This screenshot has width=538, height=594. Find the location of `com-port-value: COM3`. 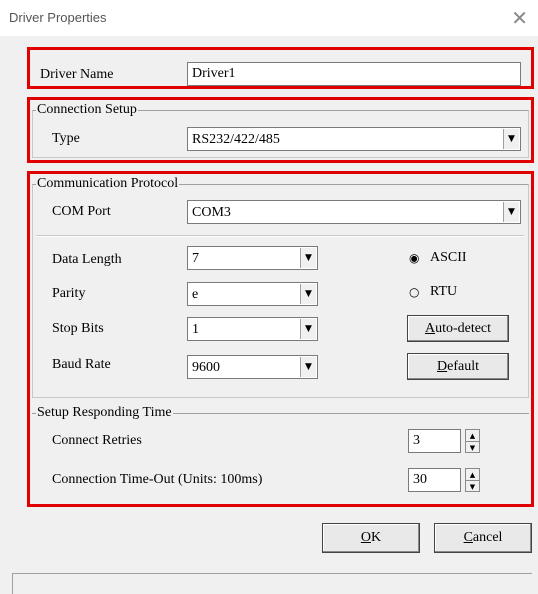

com-port-value: COM3 is located at coordinates (211, 212).